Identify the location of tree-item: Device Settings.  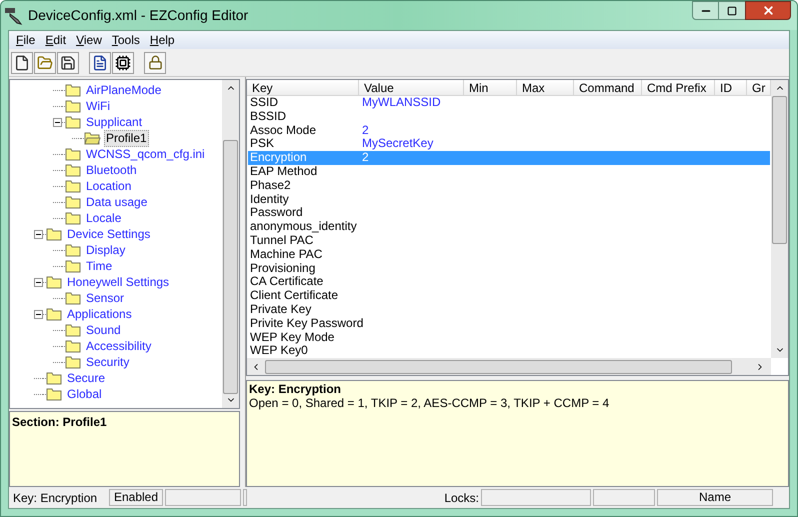
(109, 234).